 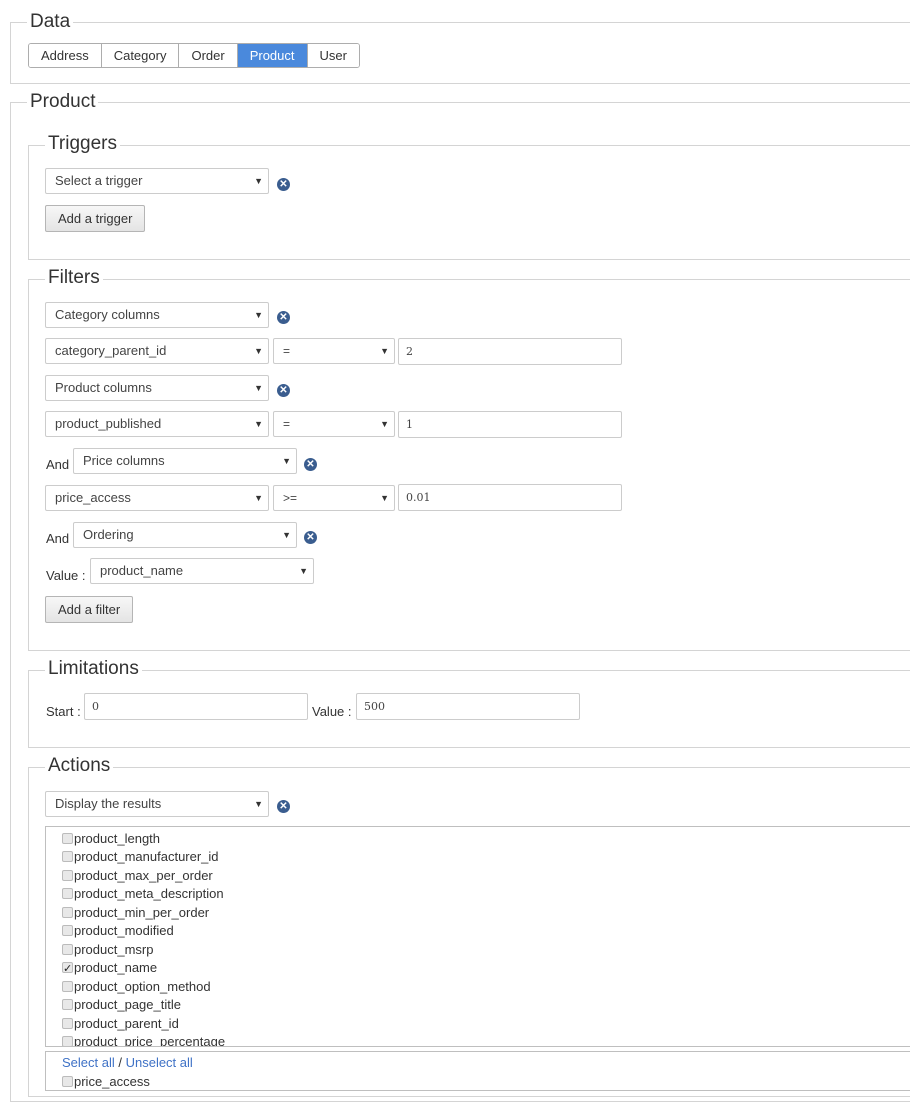 I want to click on remove-product-filter-icon: ✕, so click(x=283, y=390).